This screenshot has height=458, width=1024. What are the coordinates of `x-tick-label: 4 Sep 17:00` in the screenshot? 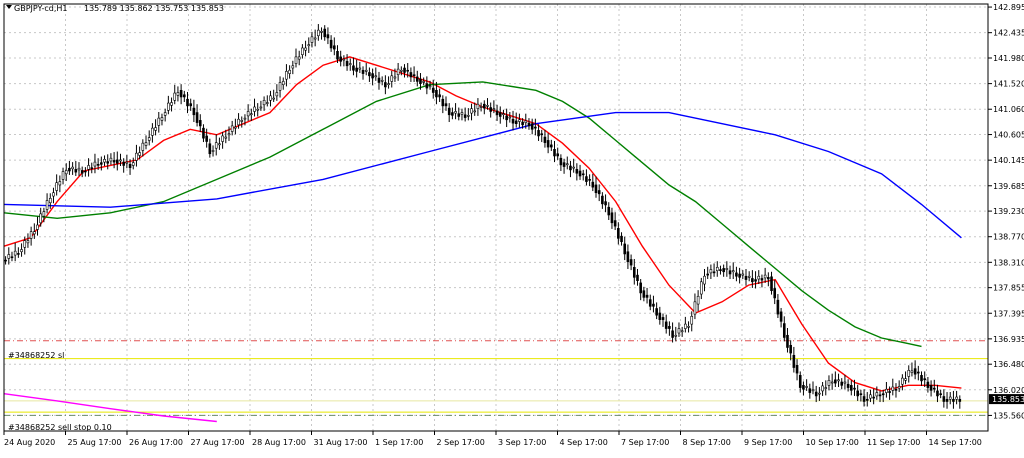 It's located at (584, 442).